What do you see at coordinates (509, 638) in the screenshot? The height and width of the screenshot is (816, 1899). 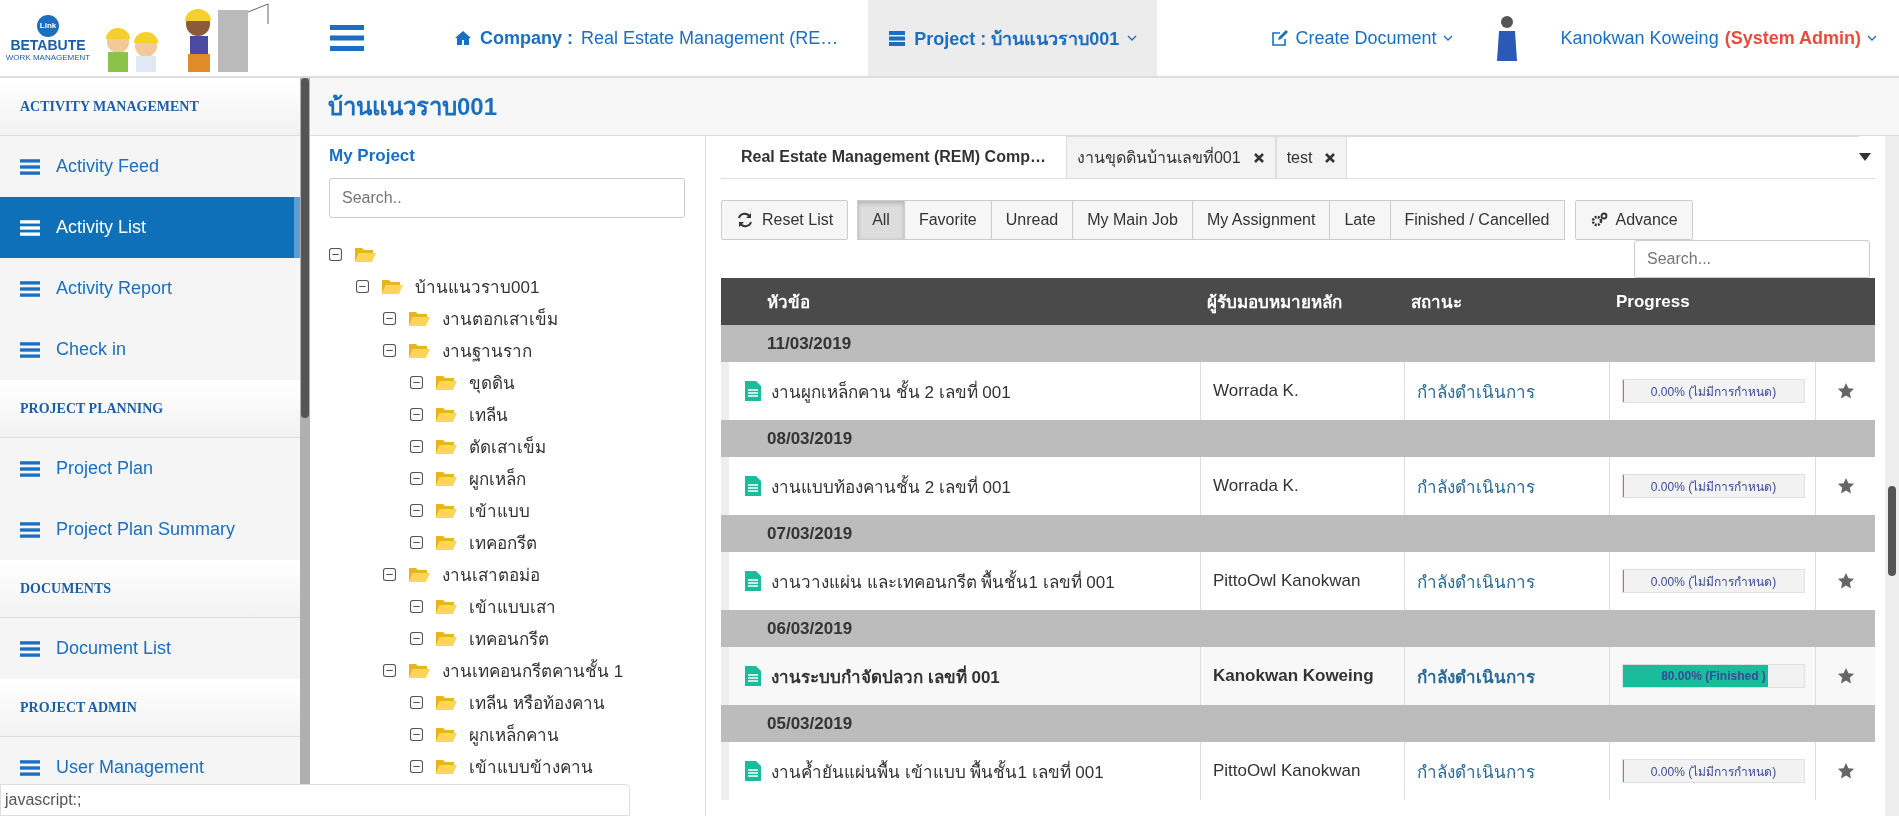 I see `tree-item: เทคอนกรีต` at bounding box center [509, 638].